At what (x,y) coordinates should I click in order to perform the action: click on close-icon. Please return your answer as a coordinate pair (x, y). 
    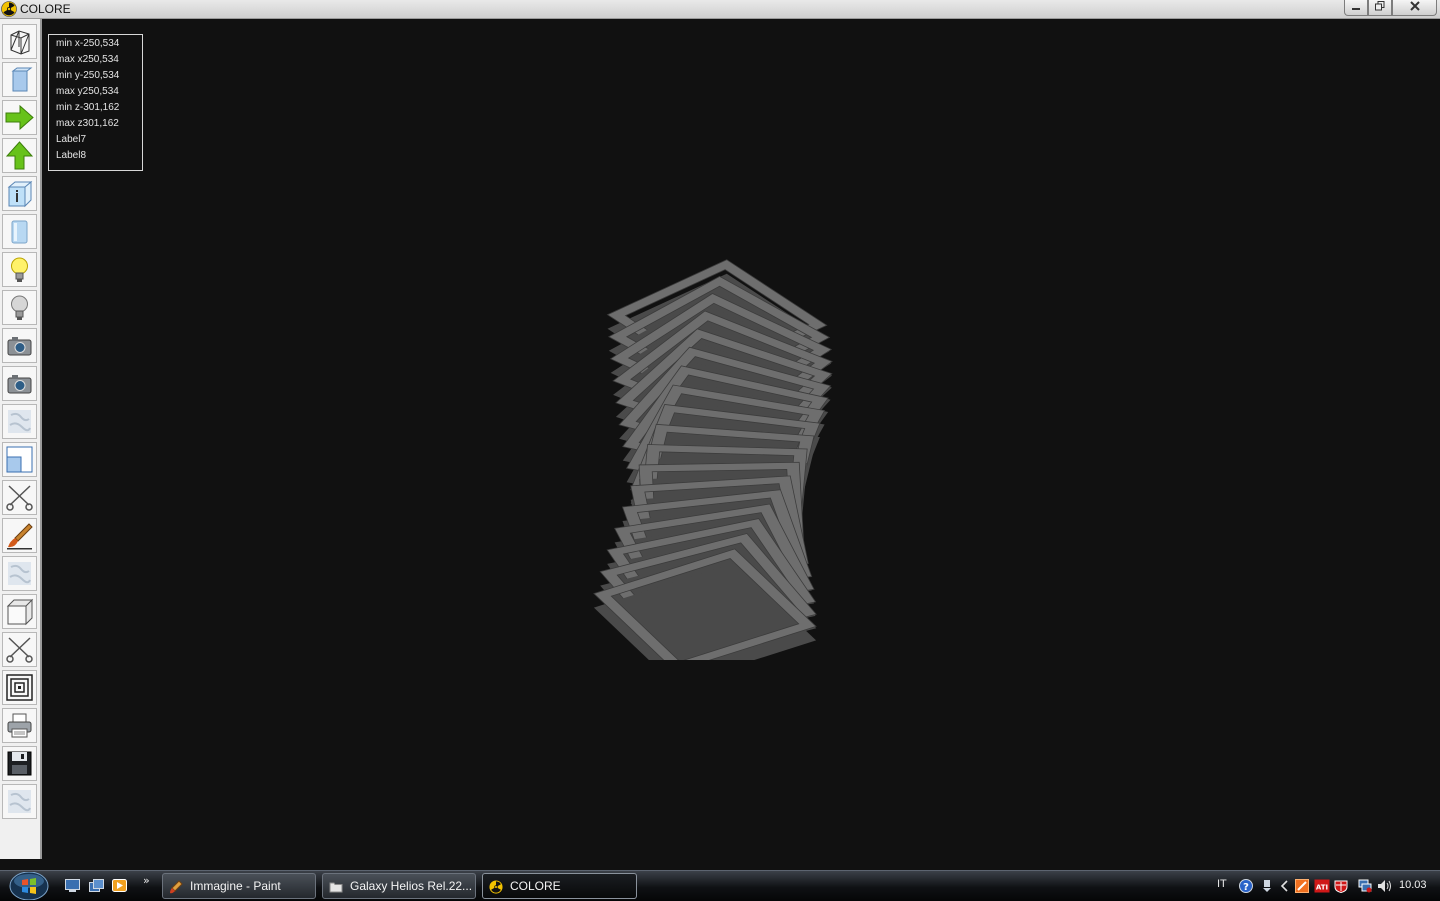
    Looking at the image, I should click on (1414, 6).